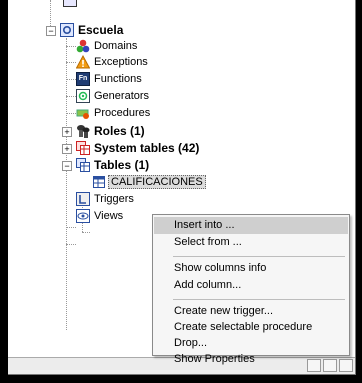 This screenshot has width=362, height=383. Describe the element at coordinates (147, 148) in the screenshot. I see `tree-item-label: System tables (42)` at that location.